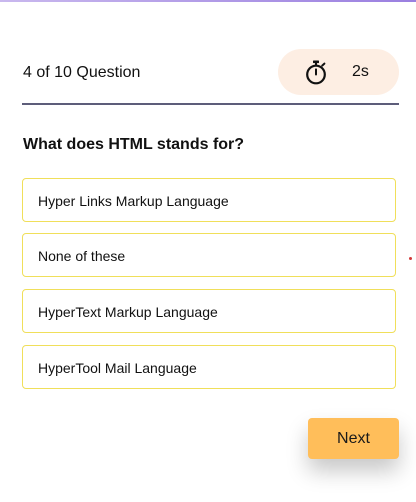  What do you see at coordinates (128, 312) in the screenshot?
I see `answer-option-label: HyperText Markup Language` at bounding box center [128, 312].